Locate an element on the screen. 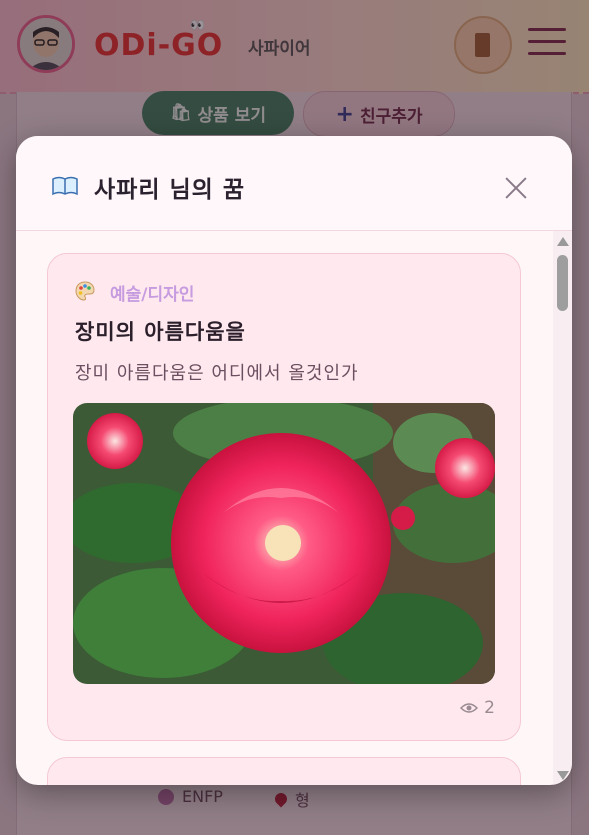 This screenshot has width=589, height=835. book-icon is located at coordinates (65, 186).